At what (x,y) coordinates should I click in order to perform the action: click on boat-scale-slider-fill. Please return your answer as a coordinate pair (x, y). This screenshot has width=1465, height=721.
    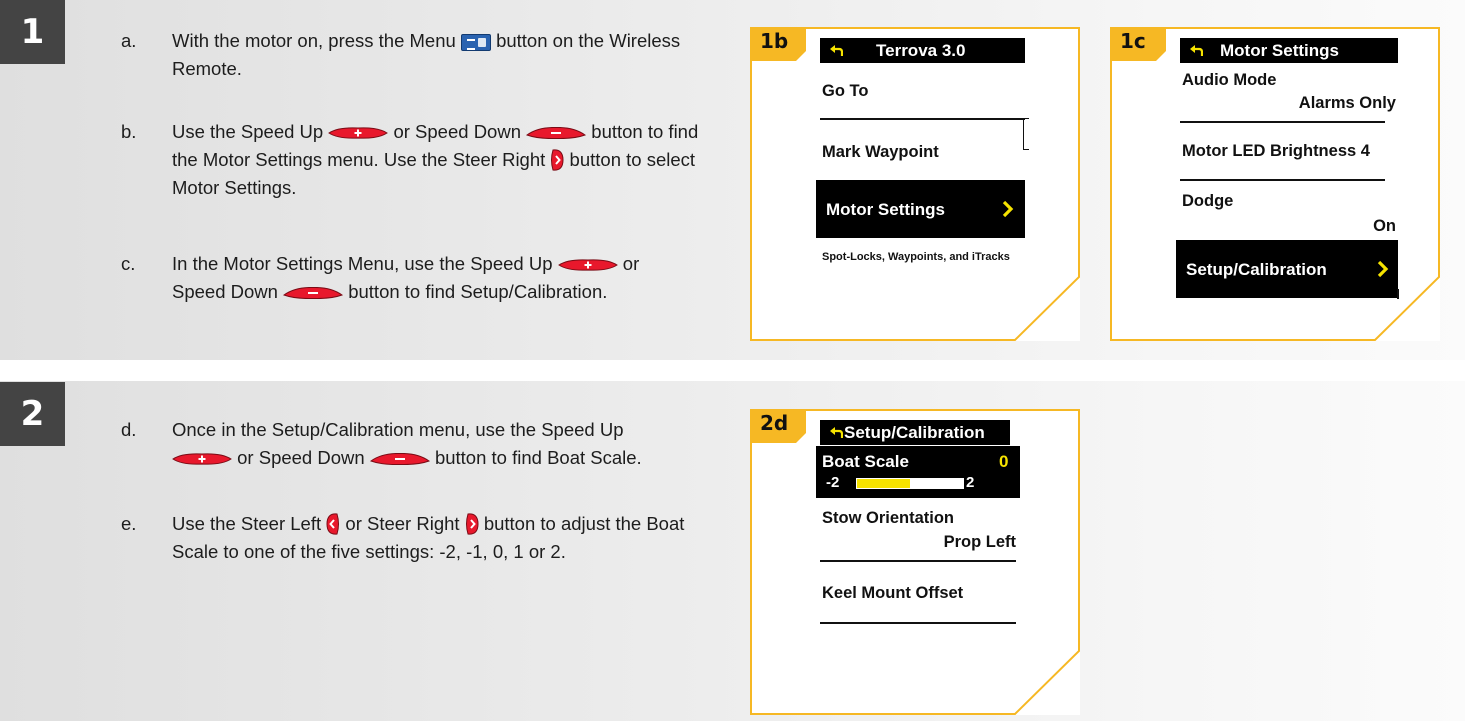
    Looking at the image, I should click on (883, 483).